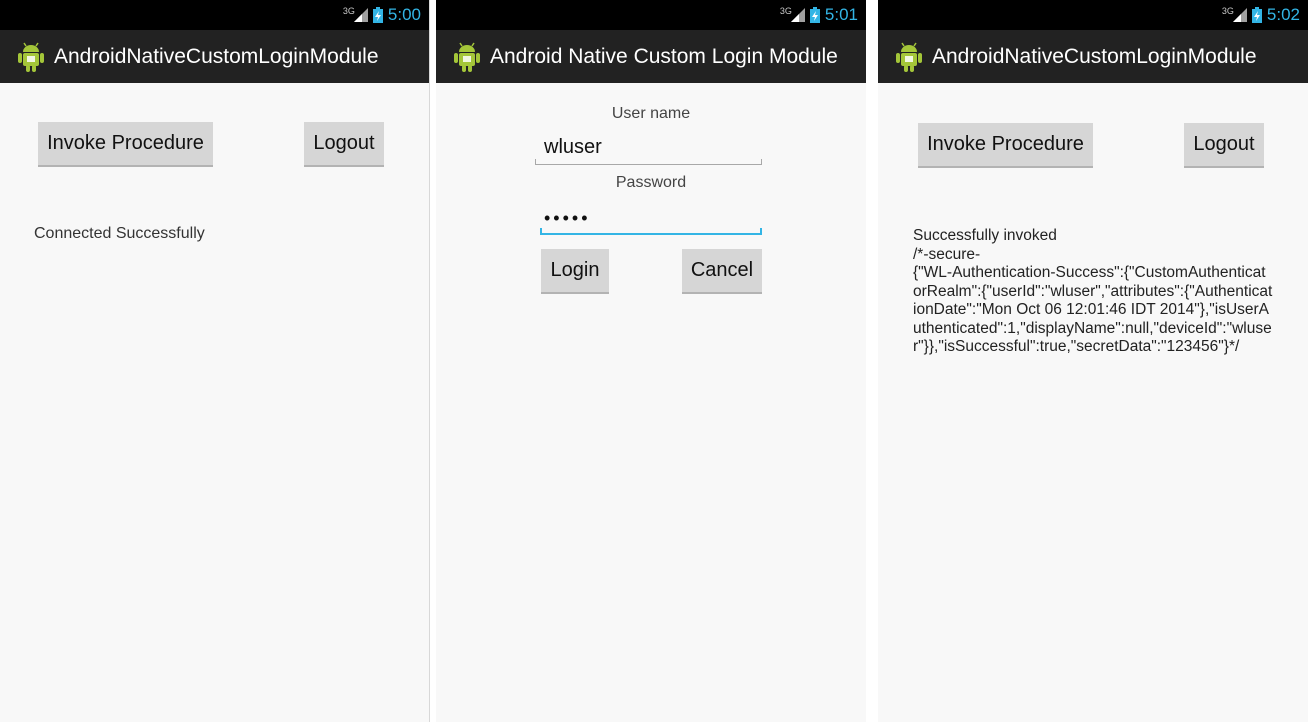  I want to click on action-bar: Android Native Custom Login Module, so click(651, 56).